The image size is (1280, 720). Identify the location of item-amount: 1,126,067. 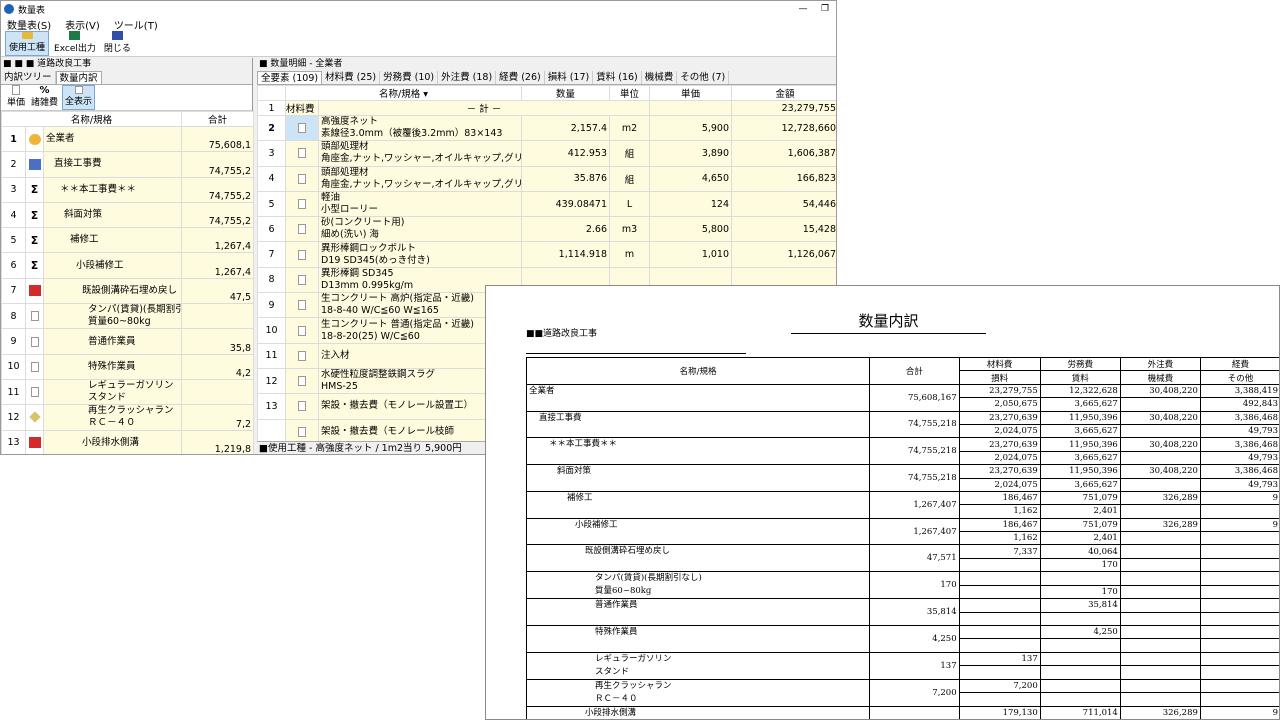
(783, 254).